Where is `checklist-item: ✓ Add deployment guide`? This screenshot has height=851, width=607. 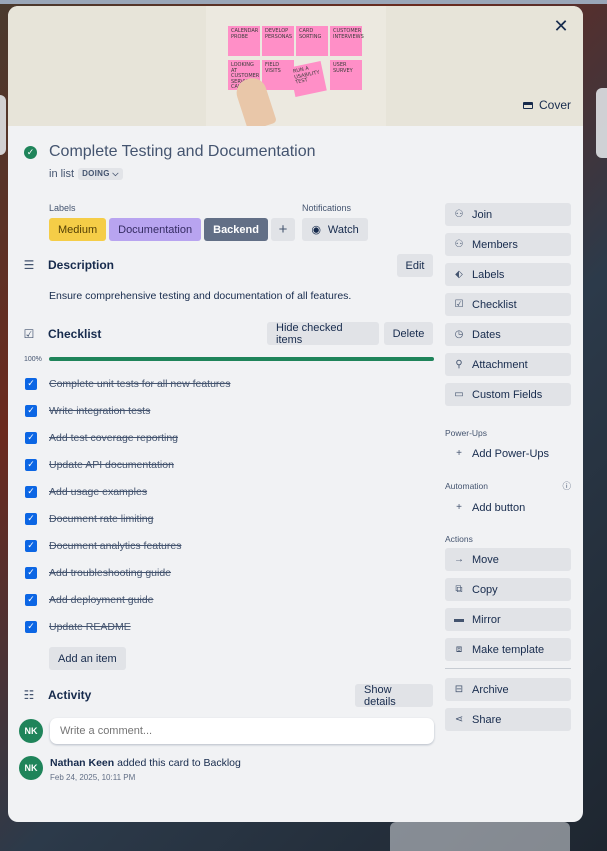
checklist-item: ✓ Add deployment guide is located at coordinates (230, 599).